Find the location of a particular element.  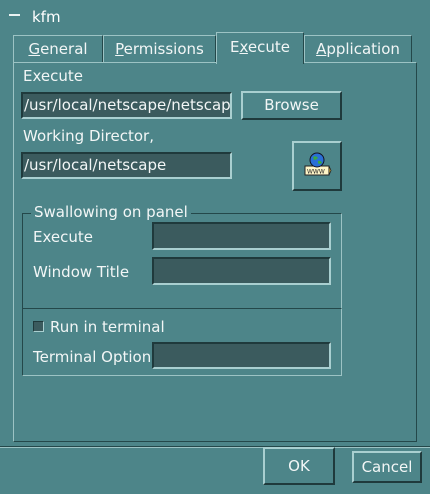

ok-button: OK is located at coordinates (299, 466).